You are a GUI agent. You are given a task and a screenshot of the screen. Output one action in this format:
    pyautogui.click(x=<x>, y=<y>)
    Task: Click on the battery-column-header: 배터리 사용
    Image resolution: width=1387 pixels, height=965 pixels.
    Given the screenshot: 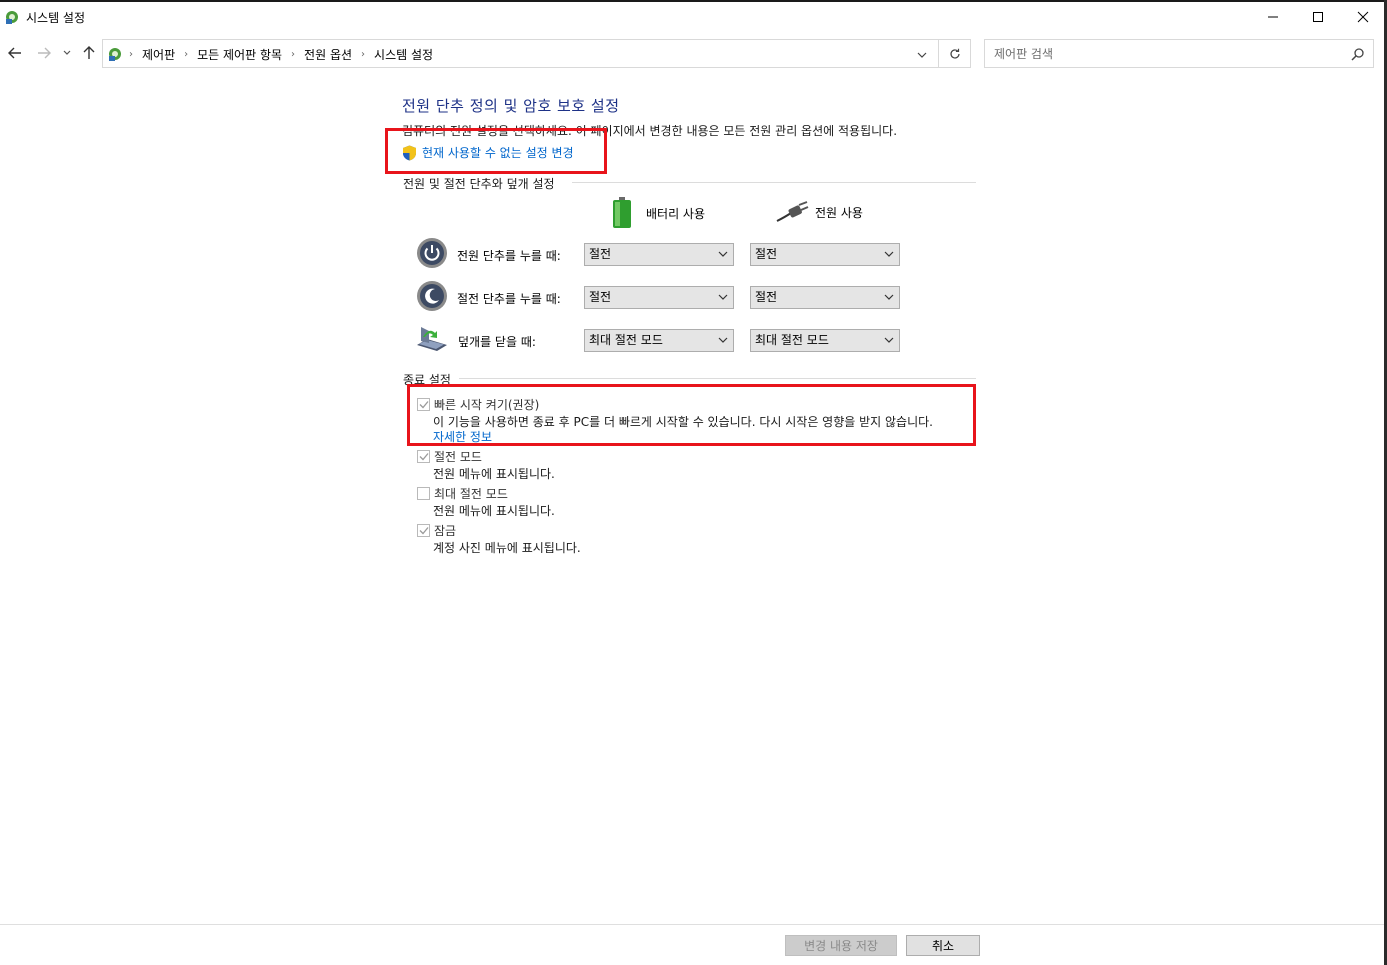 What is the action you would take?
    pyautogui.click(x=658, y=213)
    